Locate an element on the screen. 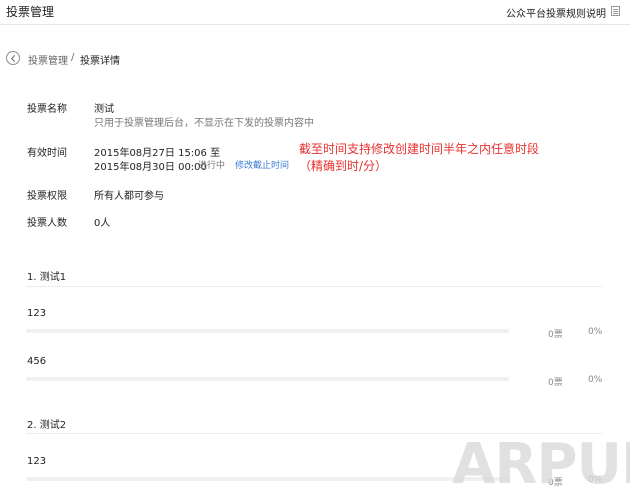 The image size is (630, 496). permission-value: 所有人都可参与 is located at coordinates (129, 196).